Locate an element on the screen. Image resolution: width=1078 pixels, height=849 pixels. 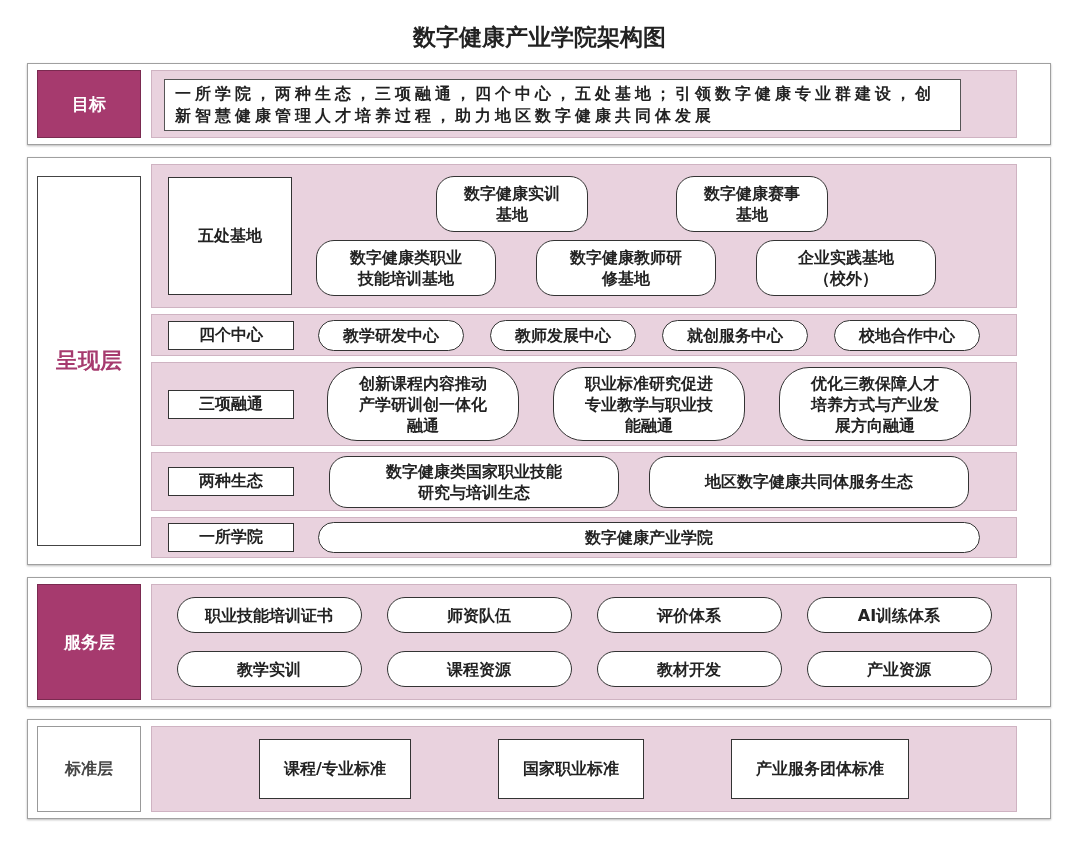
item-node: 数字健康类职业技能培训基地 is located at coordinates (406, 268).